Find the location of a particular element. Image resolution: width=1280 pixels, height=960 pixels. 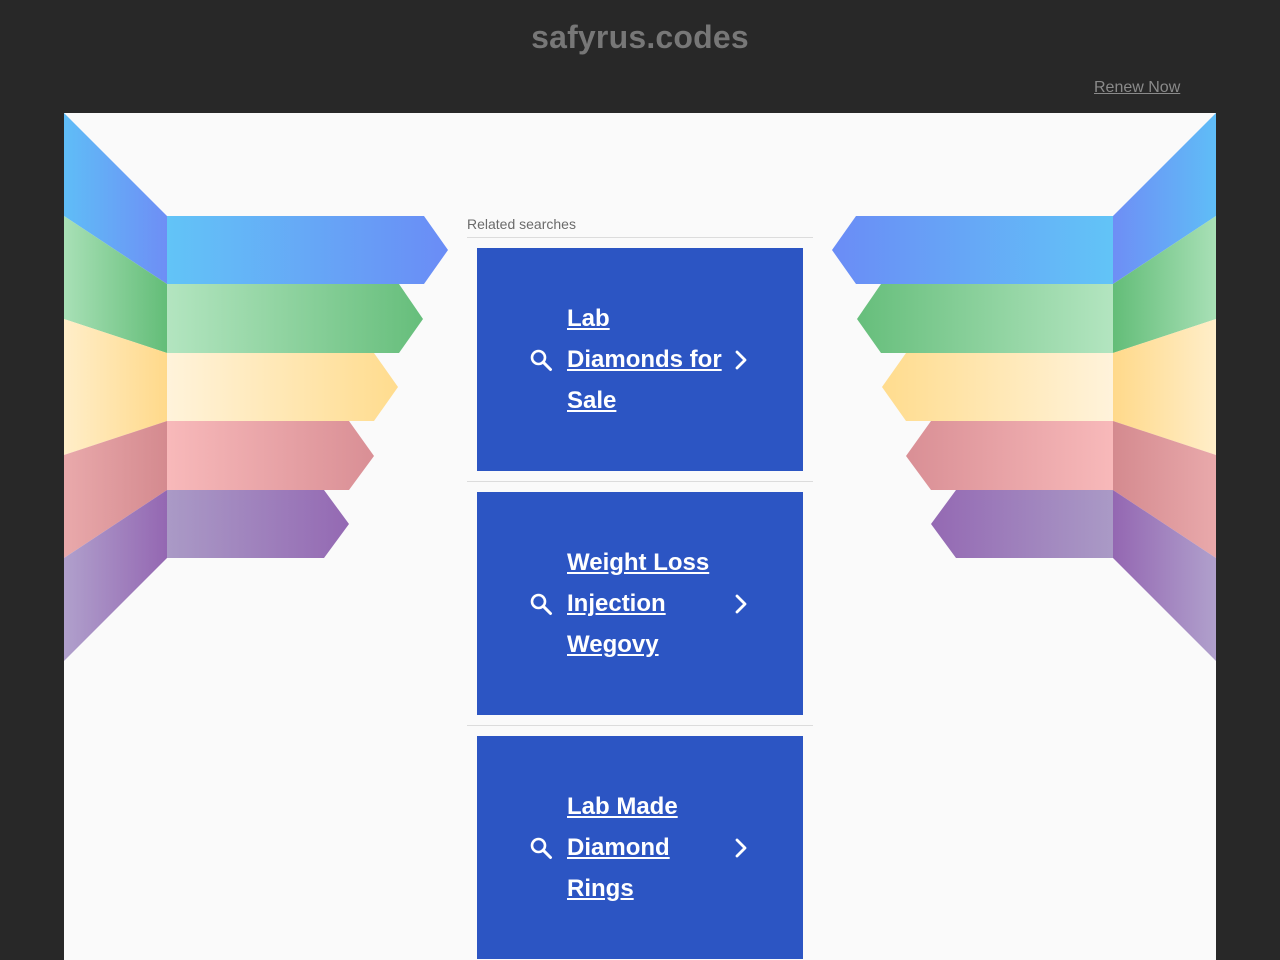

related-search-item: Lab Diamonds for Sale is located at coordinates (640, 359).